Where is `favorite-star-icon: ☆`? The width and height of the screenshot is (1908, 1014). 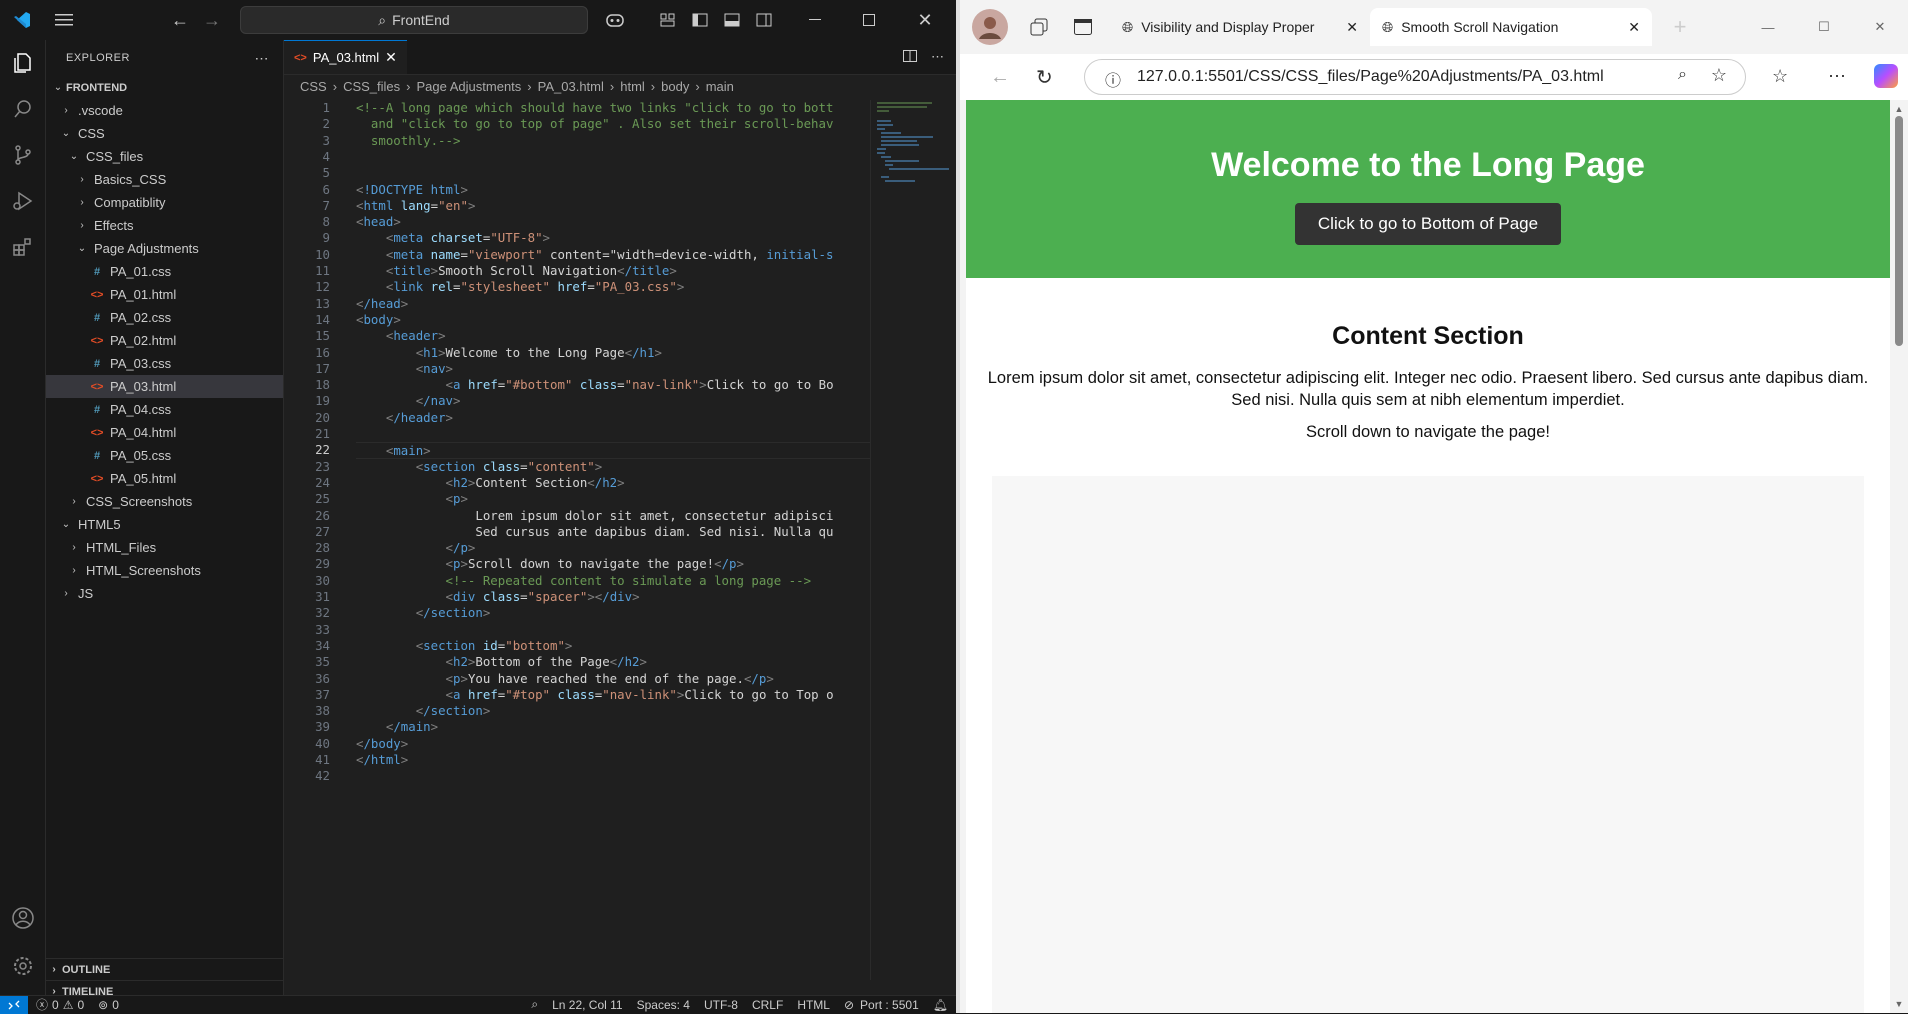
favorite-star-icon: ☆ is located at coordinates (1719, 75).